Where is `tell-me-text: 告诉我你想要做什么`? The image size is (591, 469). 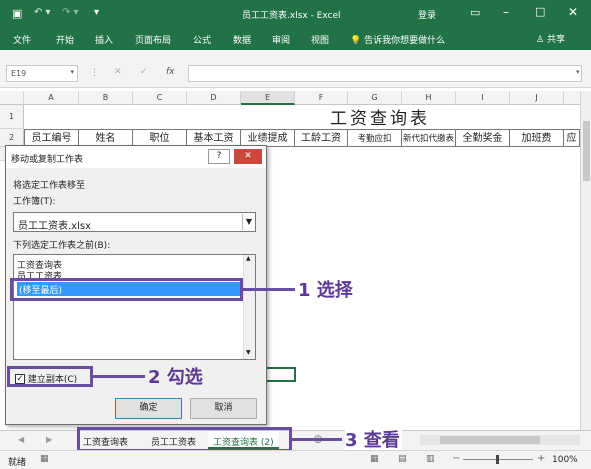 tell-me-text: 告诉我你想要做什么 is located at coordinates (405, 41).